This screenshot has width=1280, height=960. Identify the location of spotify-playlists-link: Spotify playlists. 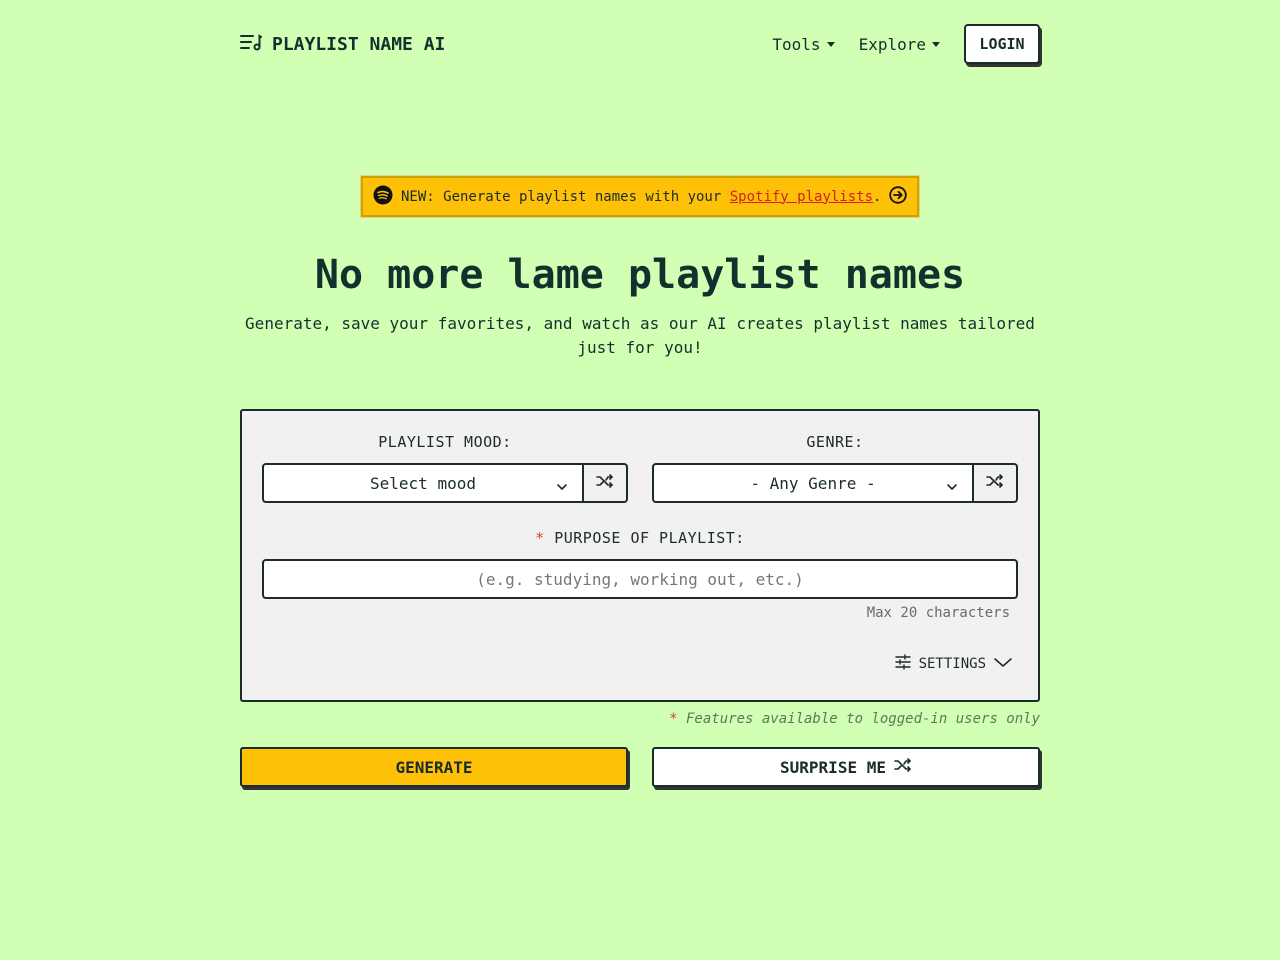
(801, 197).